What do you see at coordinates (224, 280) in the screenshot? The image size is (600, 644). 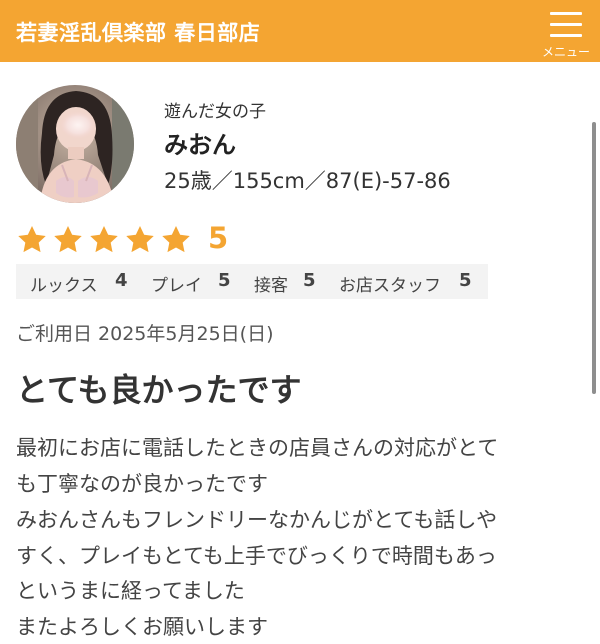 I see `category-value-play: 5` at bounding box center [224, 280].